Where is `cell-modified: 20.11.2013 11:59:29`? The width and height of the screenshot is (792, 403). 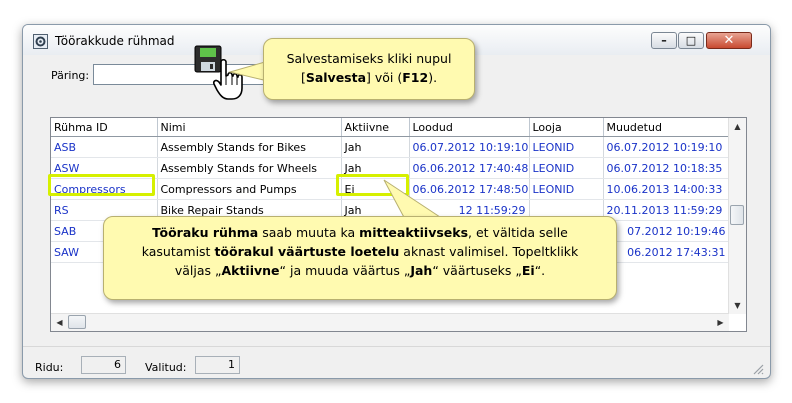 cell-modified: 20.11.2013 11:59:29 is located at coordinates (666, 210).